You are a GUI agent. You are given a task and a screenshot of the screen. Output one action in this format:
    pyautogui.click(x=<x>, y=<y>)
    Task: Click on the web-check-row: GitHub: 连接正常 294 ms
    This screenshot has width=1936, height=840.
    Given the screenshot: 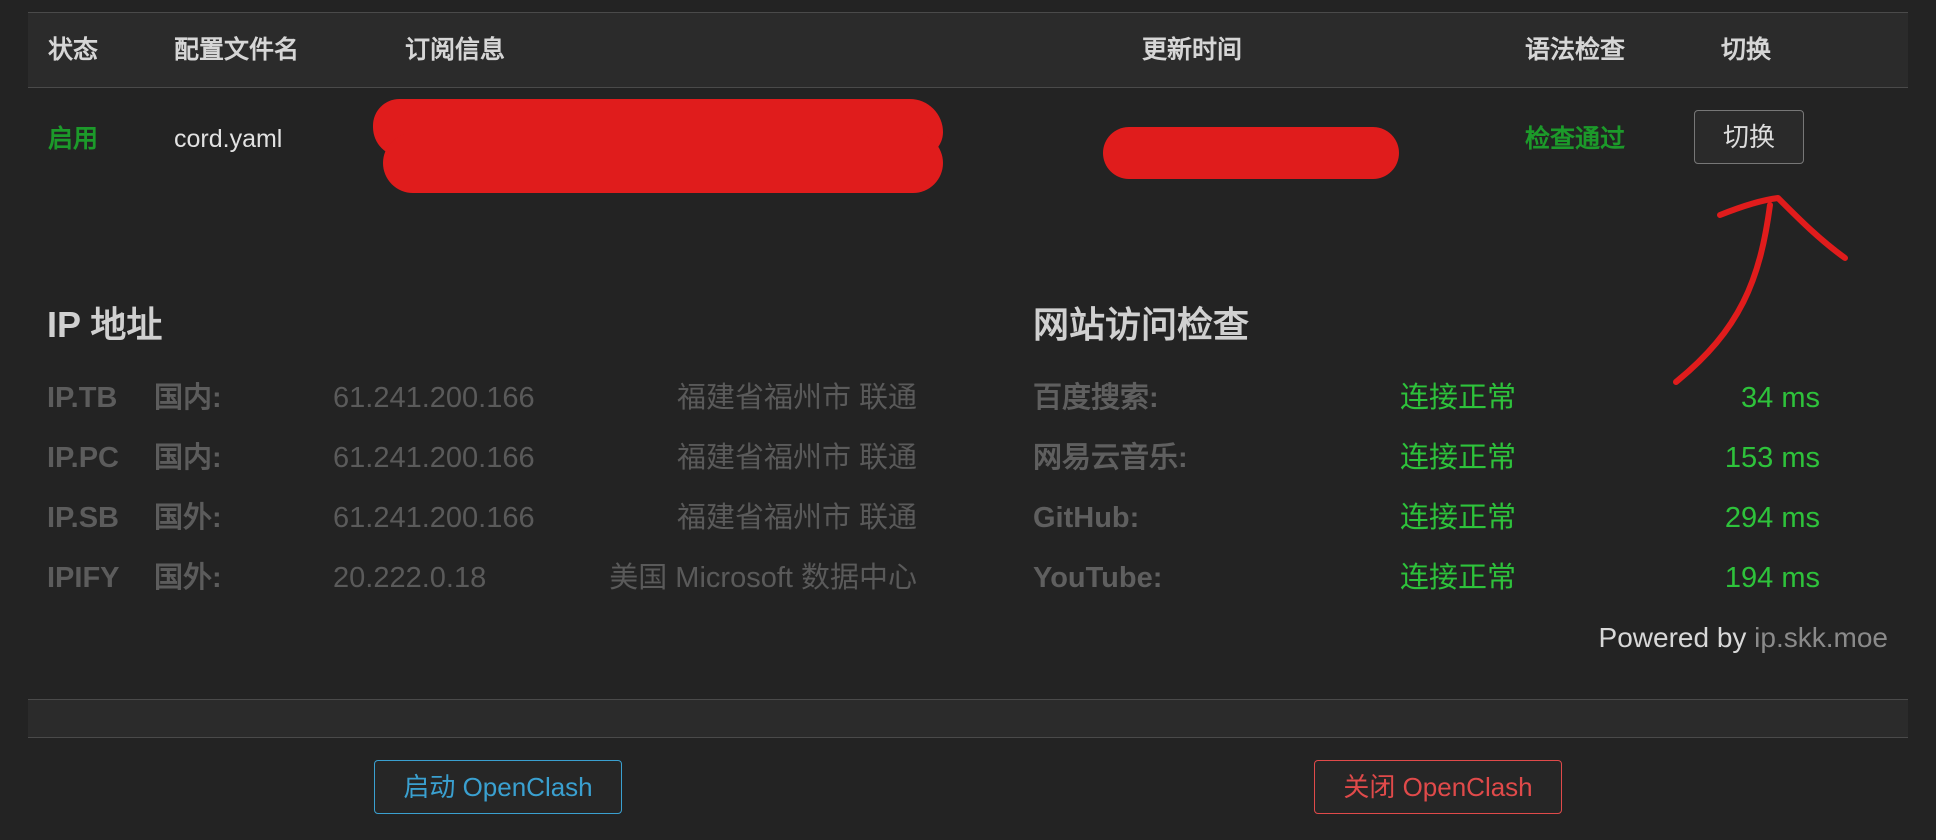 What is the action you would take?
    pyautogui.click(x=1426, y=518)
    